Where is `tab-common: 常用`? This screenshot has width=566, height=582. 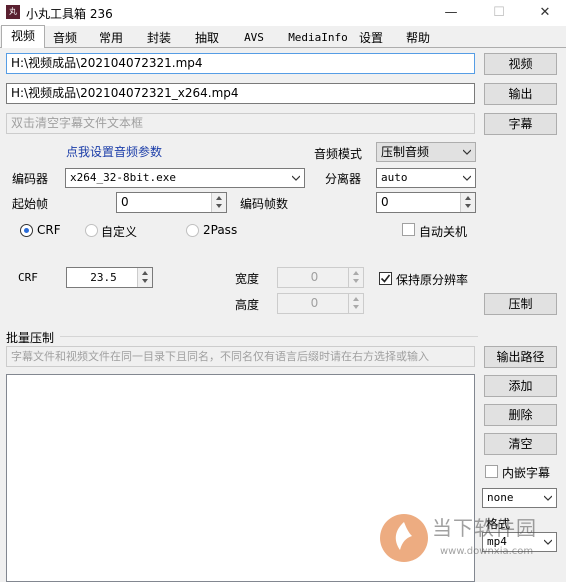 tab-common: 常用 is located at coordinates (111, 38).